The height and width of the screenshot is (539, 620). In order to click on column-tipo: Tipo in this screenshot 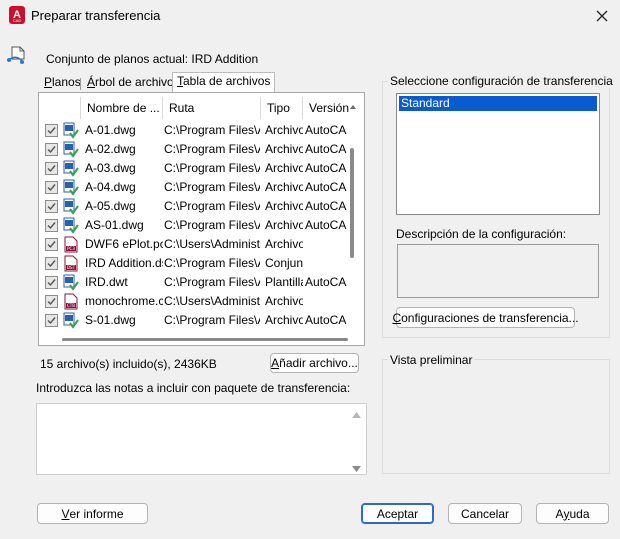, I will do `click(282, 108)`.